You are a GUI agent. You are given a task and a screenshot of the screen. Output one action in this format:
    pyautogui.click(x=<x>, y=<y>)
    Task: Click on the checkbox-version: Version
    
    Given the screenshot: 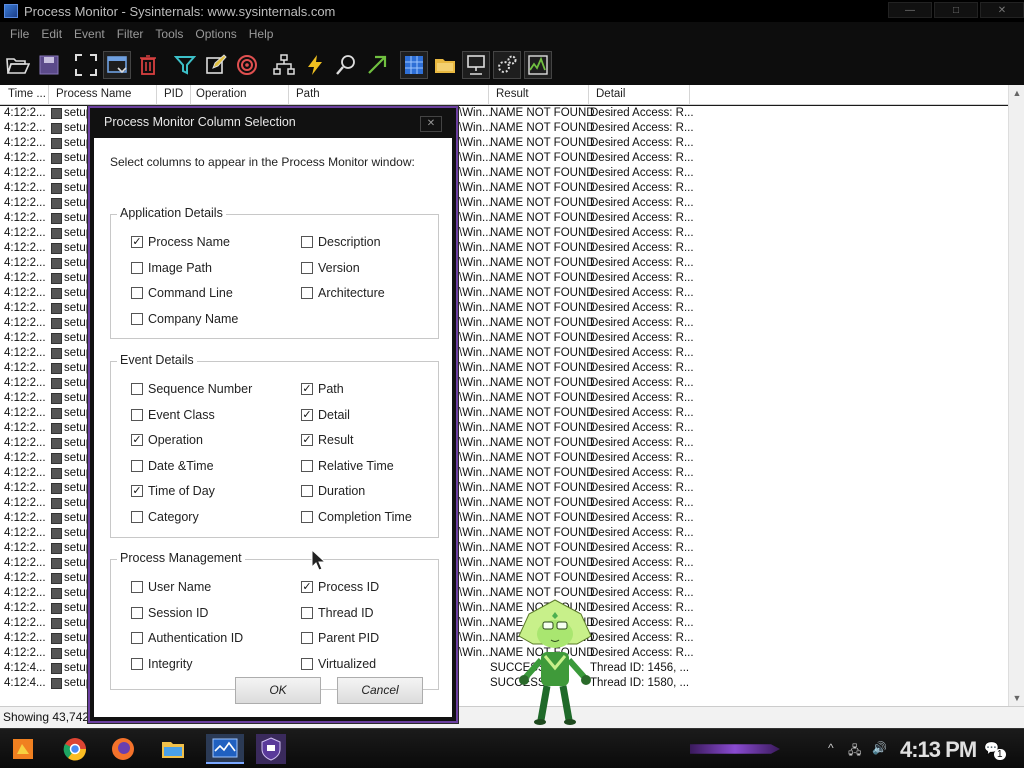 What is the action you would take?
    pyautogui.click(x=330, y=268)
    